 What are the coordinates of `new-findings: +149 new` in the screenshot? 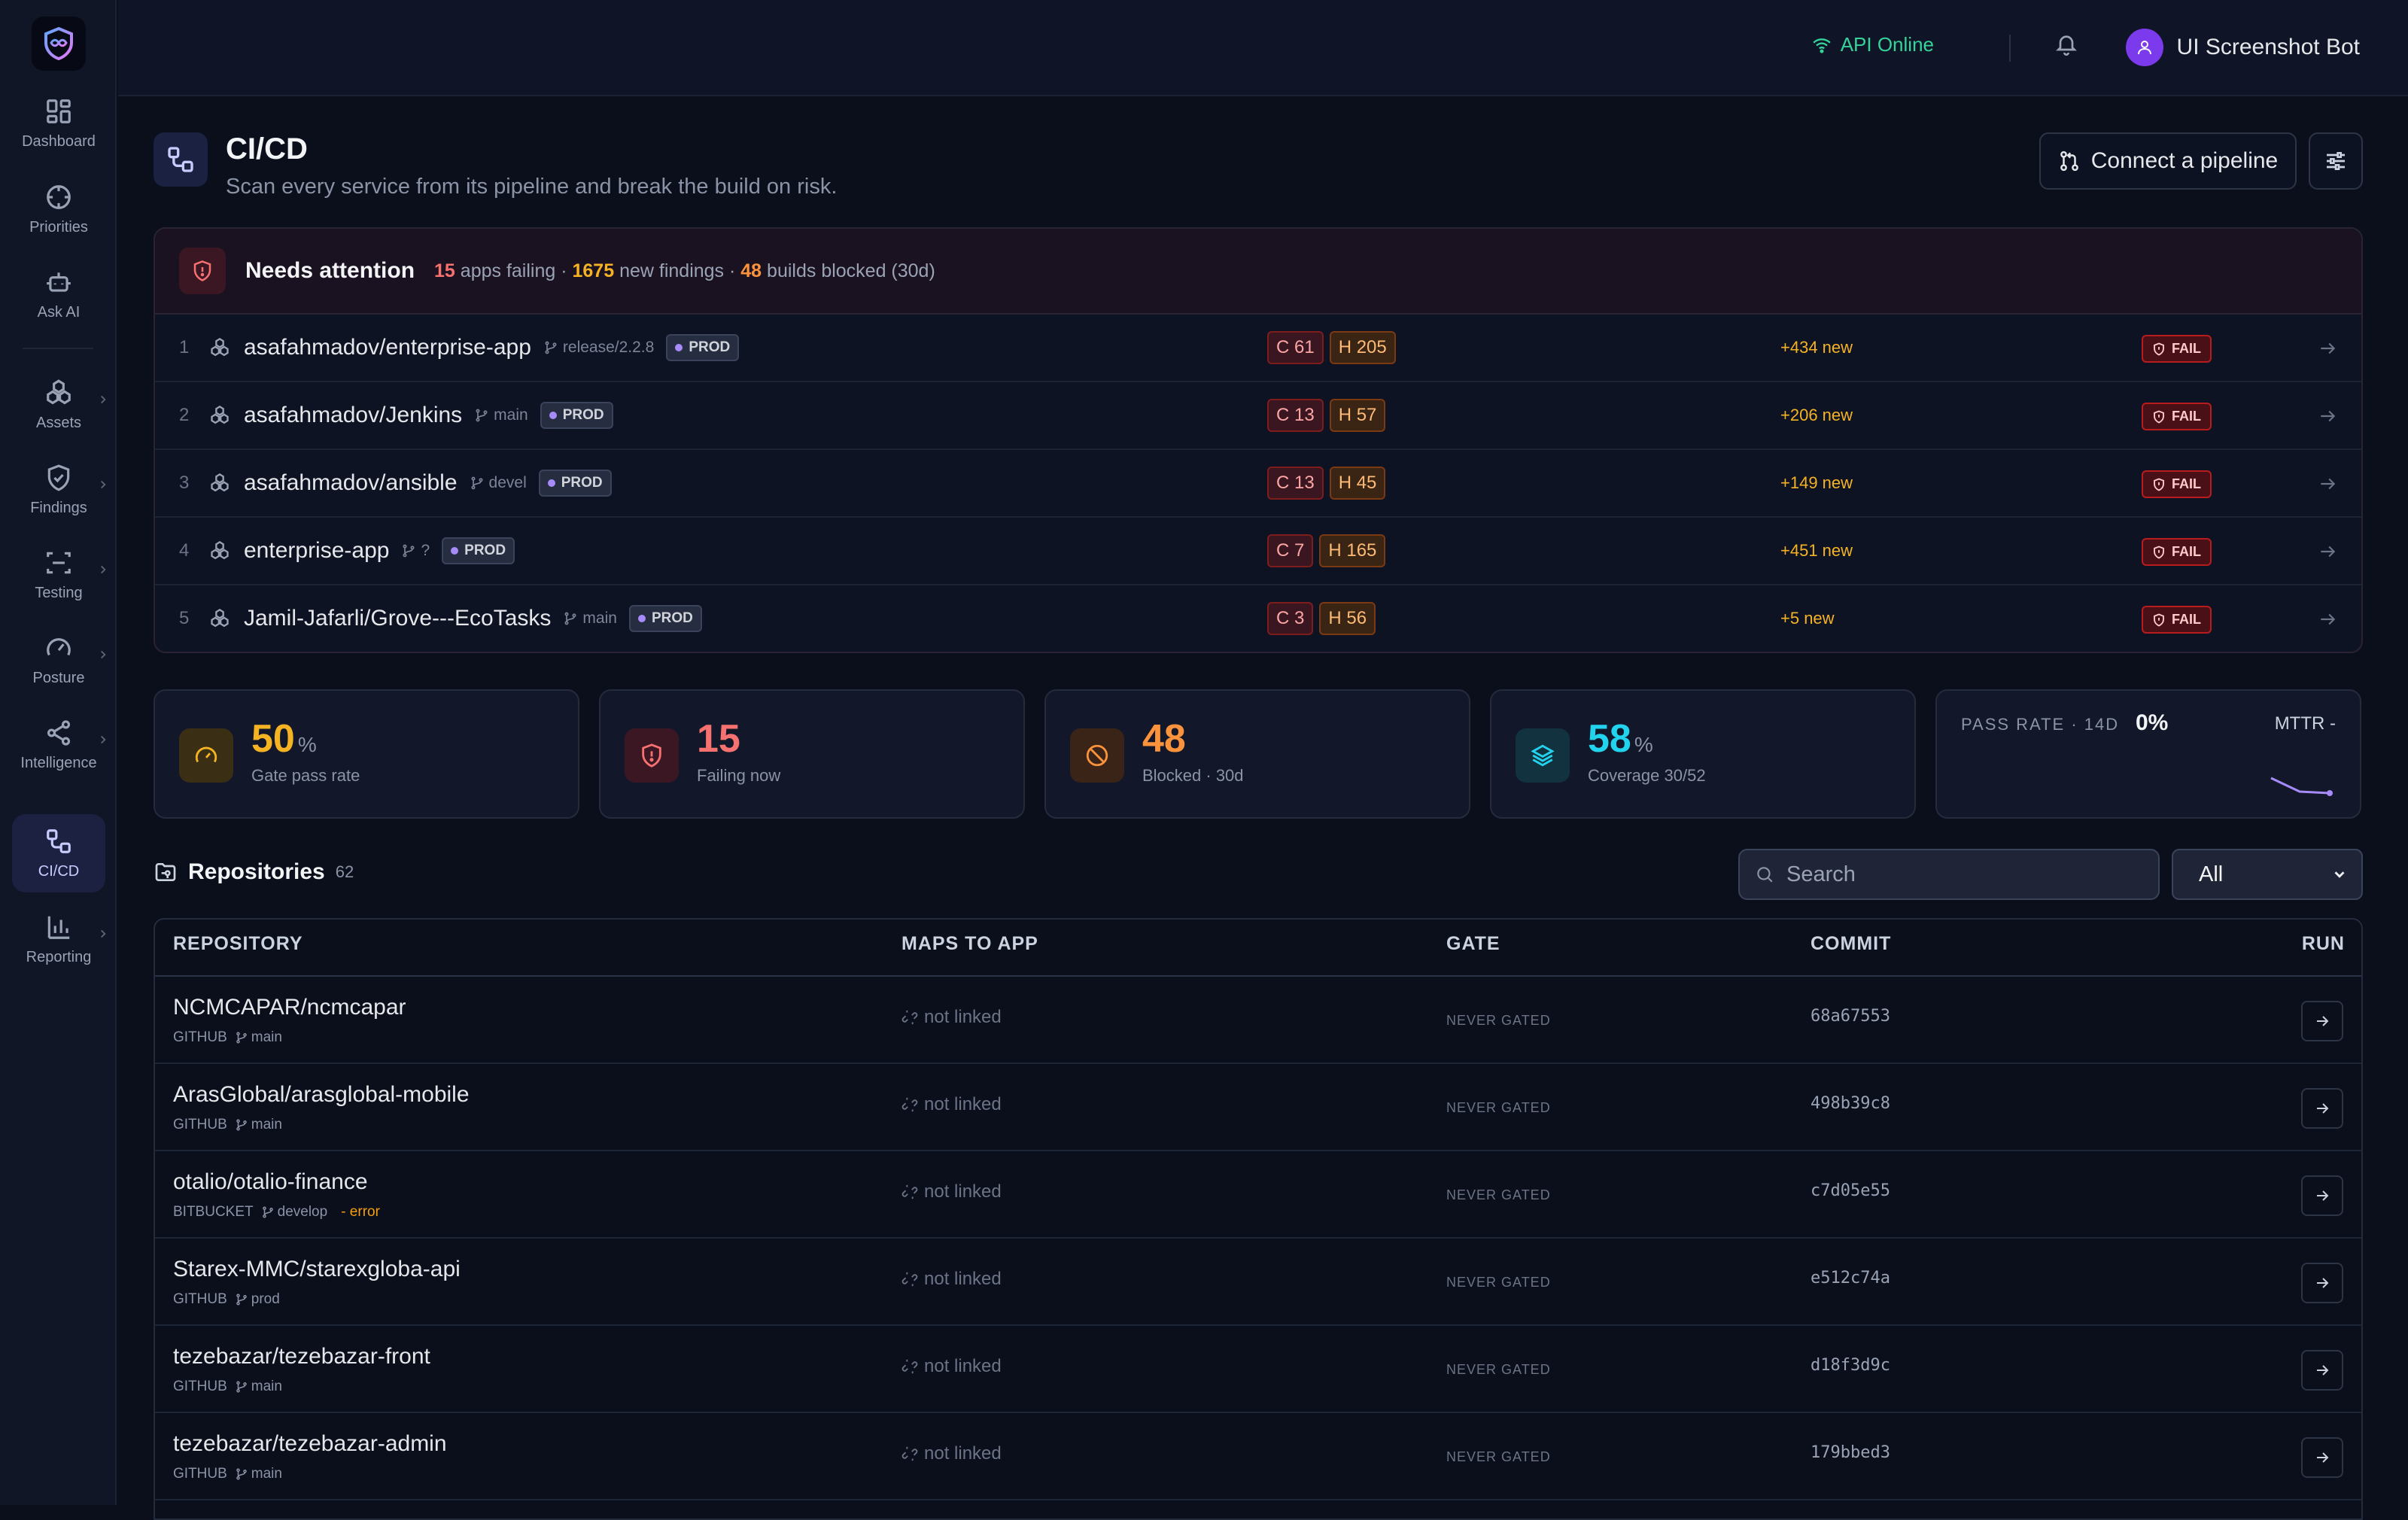 It's located at (1816, 482).